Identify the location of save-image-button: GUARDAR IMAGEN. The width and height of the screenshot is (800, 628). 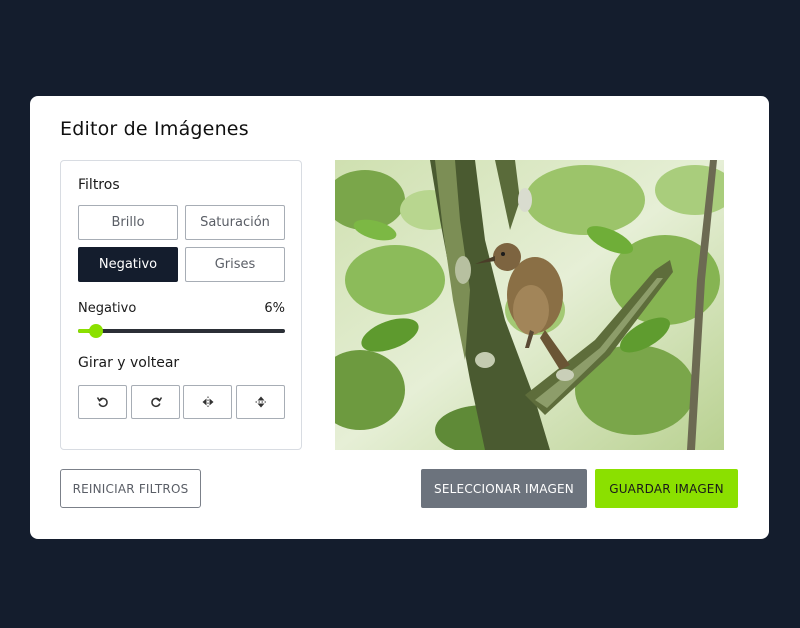
(666, 488).